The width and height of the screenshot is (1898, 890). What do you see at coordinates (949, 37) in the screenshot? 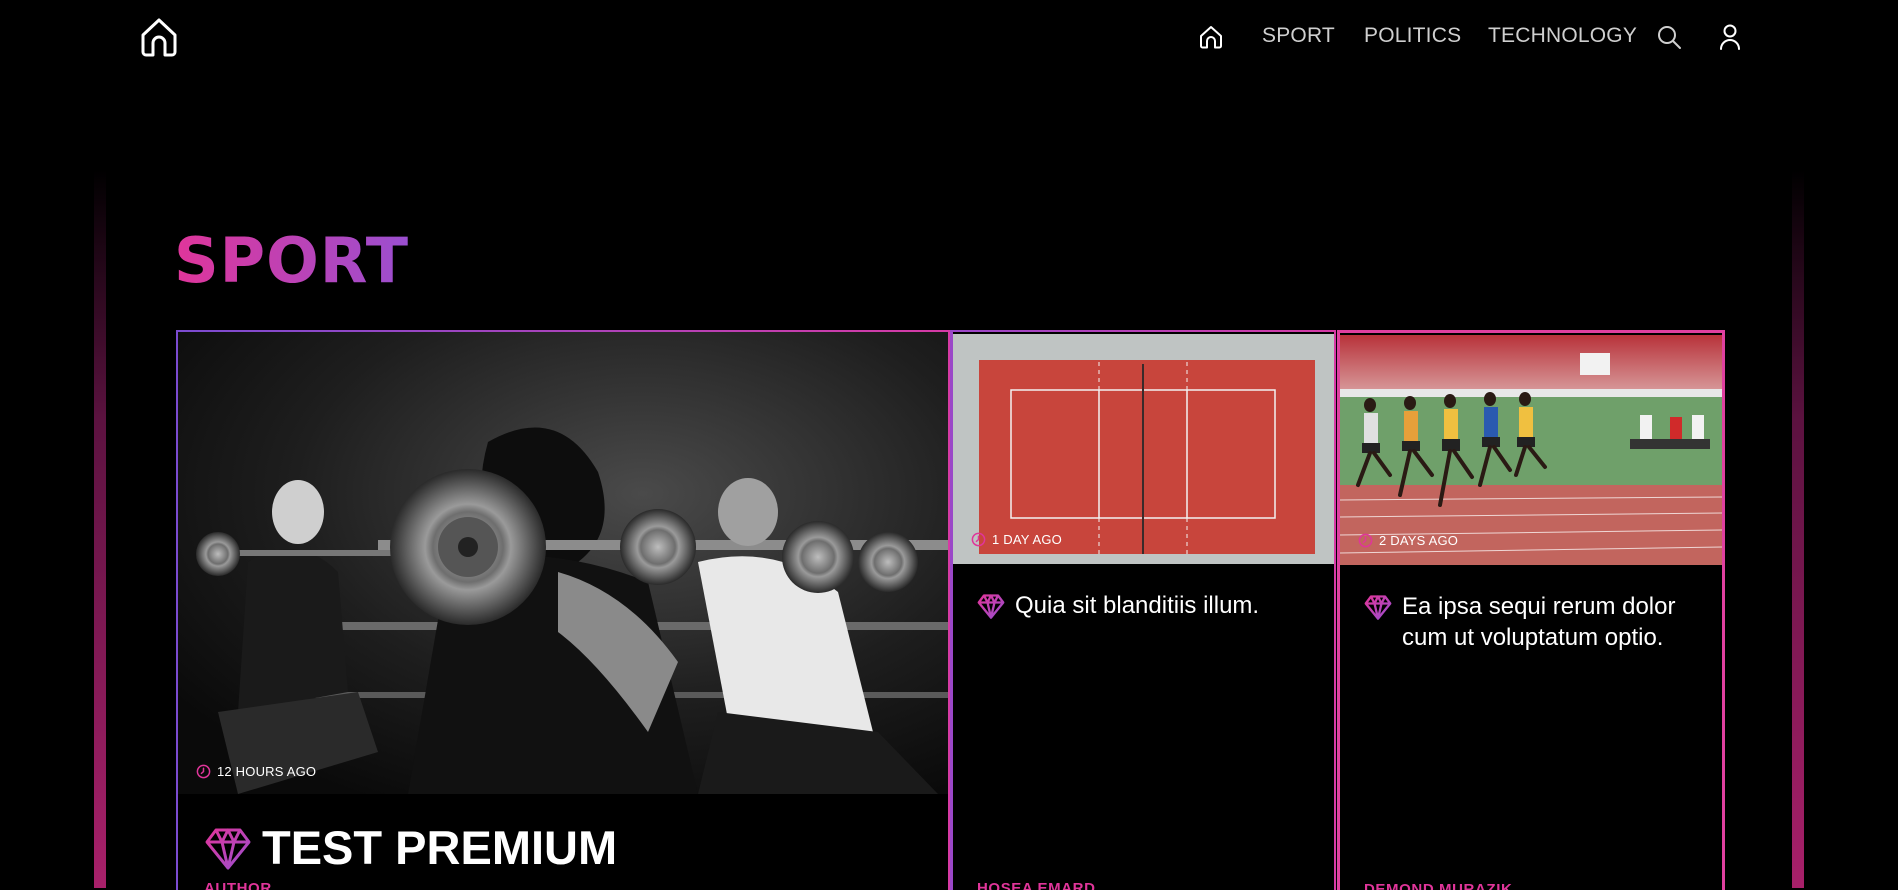
I see `top-navigation: SPORT POLITICS TECHNOLOGY` at bounding box center [949, 37].